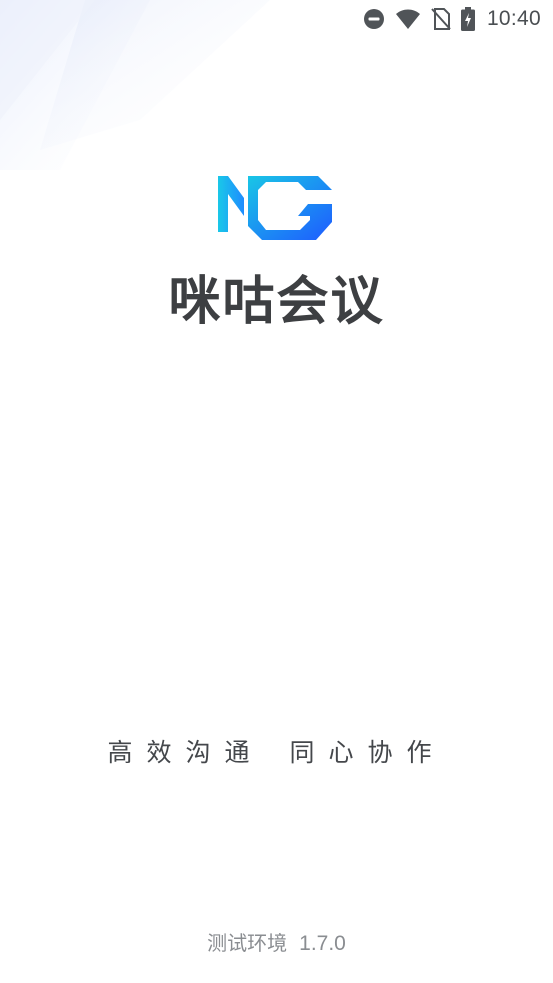  Describe the element at coordinates (513, 18) in the screenshot. I see `status-time: 10:40` at that location.